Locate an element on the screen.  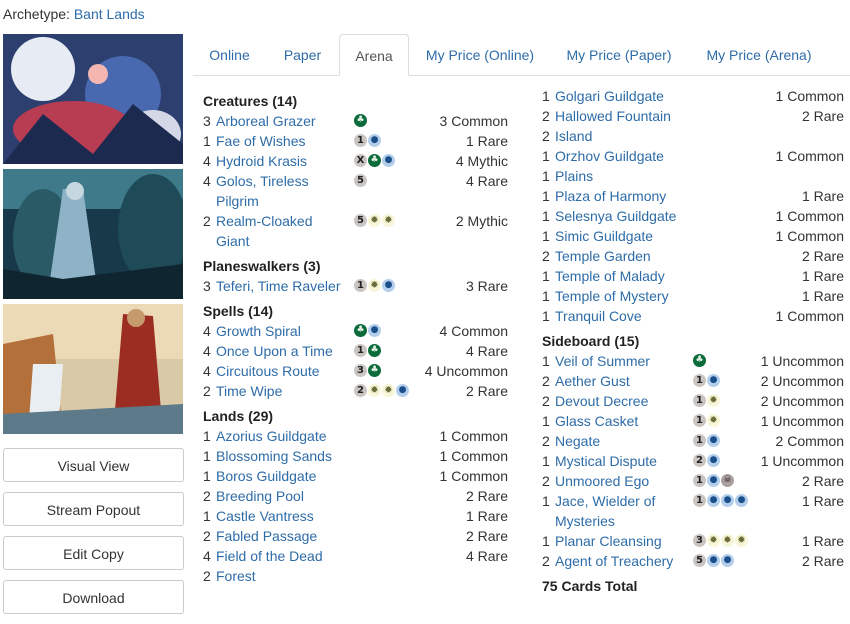
card-link-growth-spiral: Growth Spiral is located at coordinates (272, 331).